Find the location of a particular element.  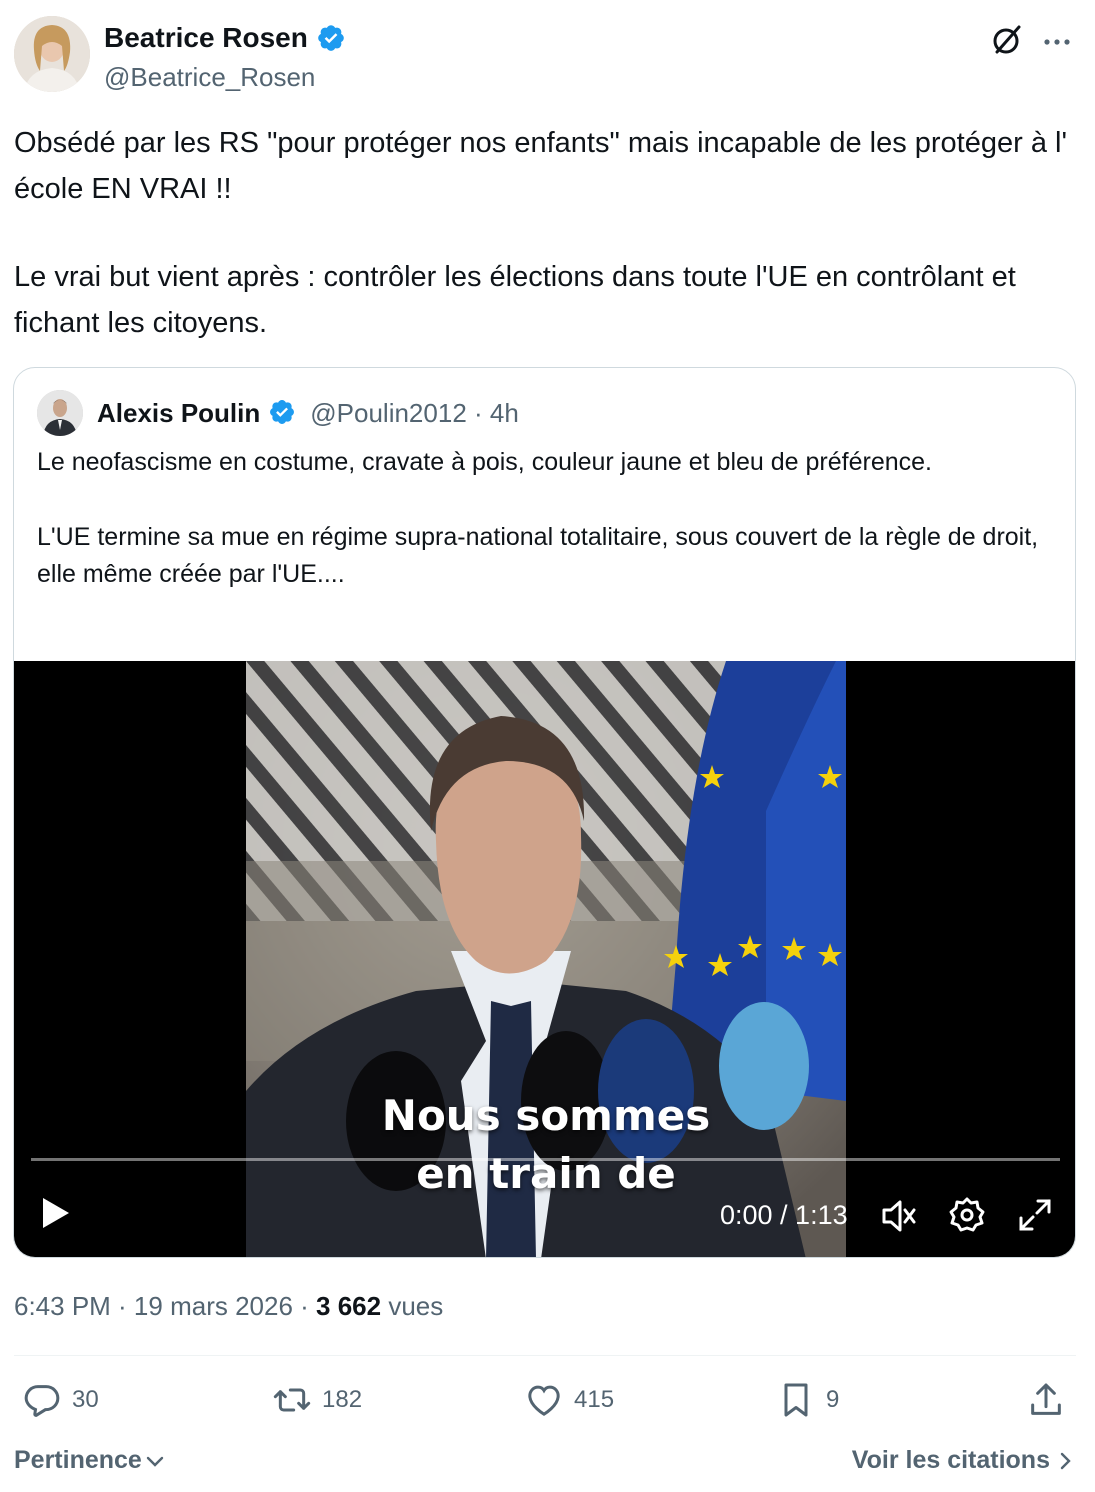

view-quotes-link: Voir les citations is located at coordinates (963, 1460).